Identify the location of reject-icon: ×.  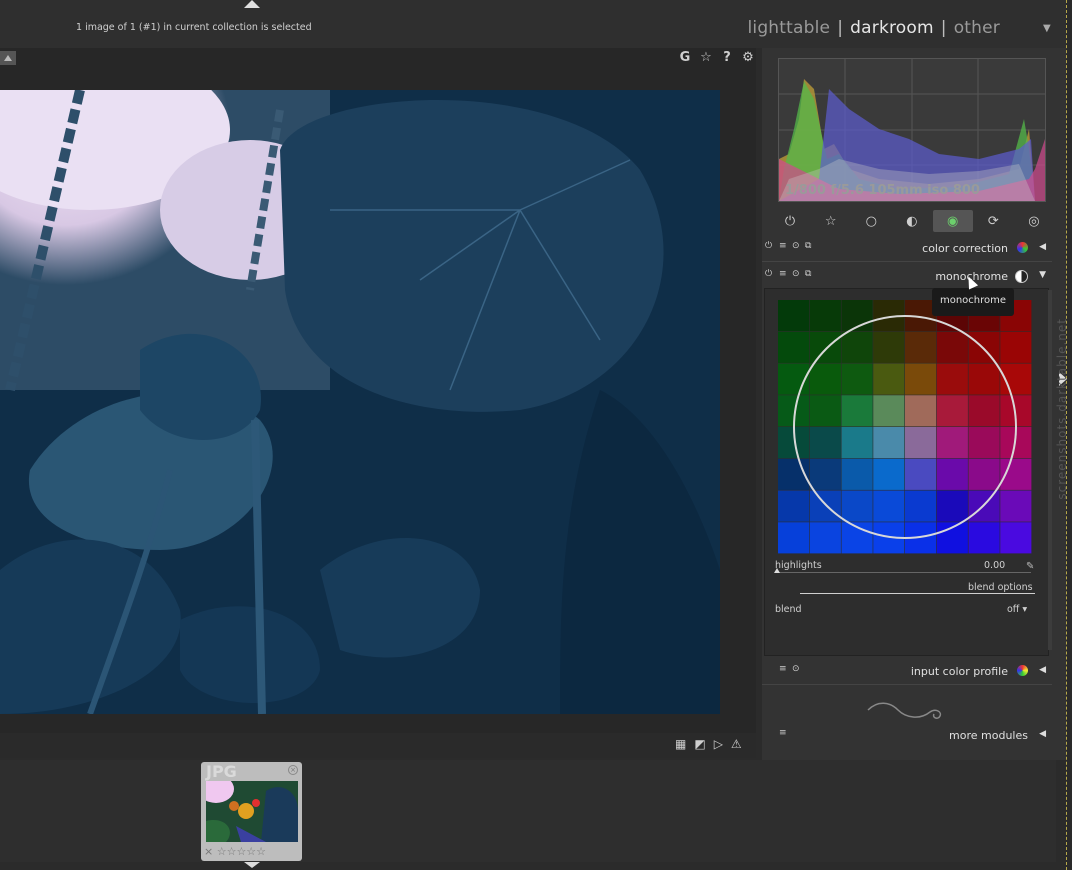
(208, 851).